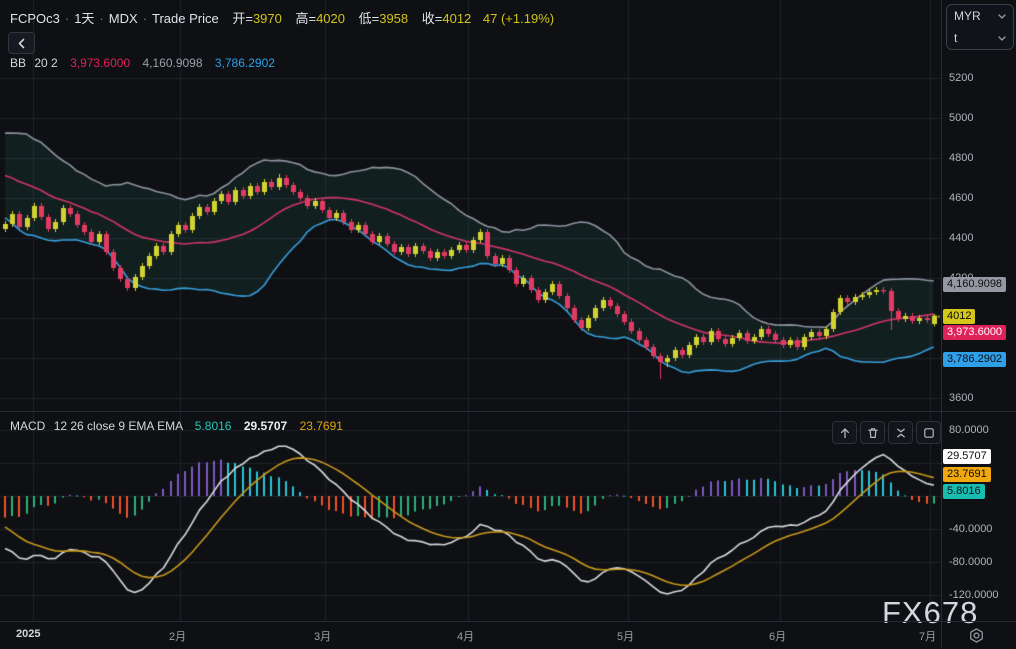  Describe the element at coordinates (974, 595) in the screenshot. I see `axis-tick: -120.0000` at that location.